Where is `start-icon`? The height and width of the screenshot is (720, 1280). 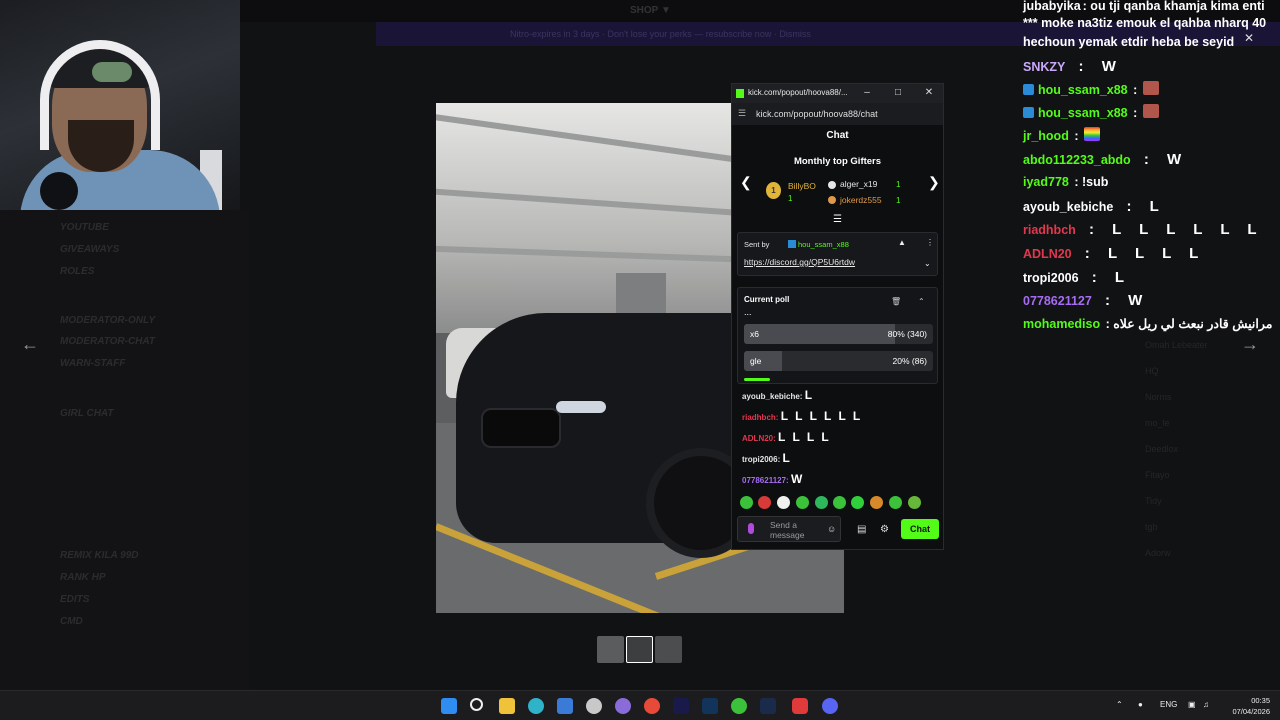
start-icon is located at coordinates (449, 706).